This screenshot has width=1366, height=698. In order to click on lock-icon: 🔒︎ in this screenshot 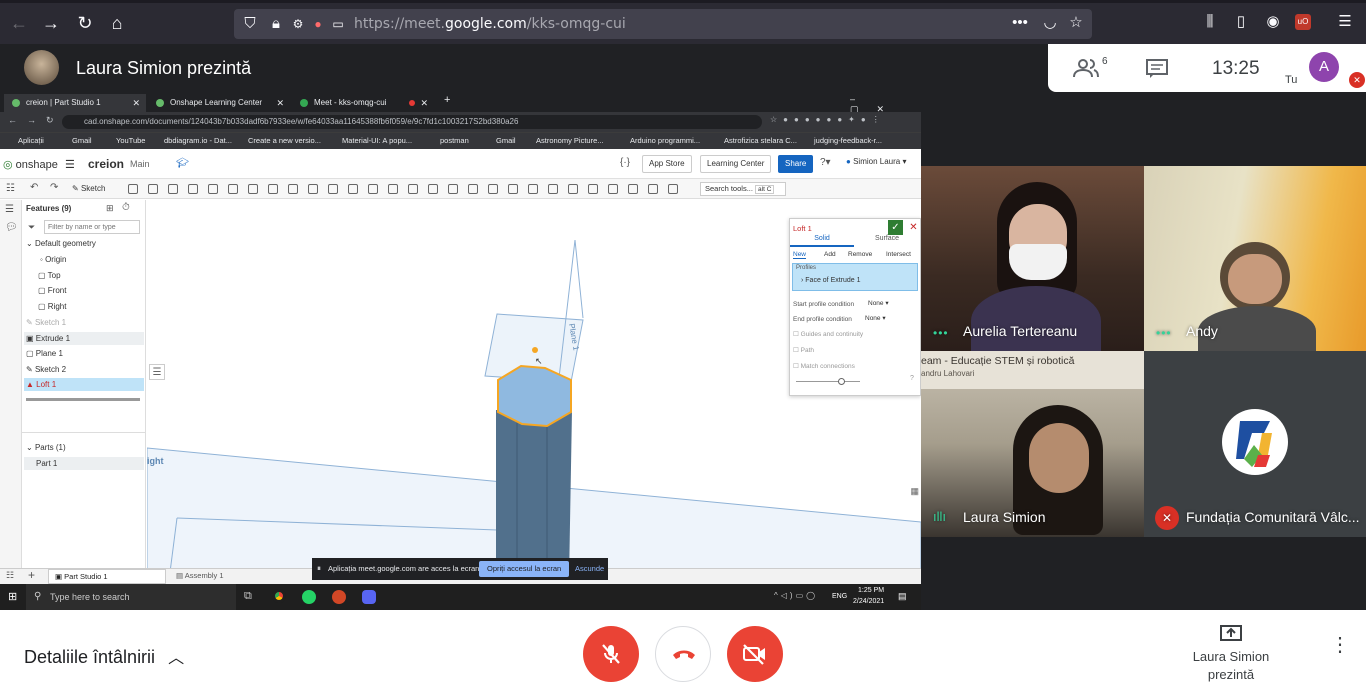, I will do `click(276, 24)`.